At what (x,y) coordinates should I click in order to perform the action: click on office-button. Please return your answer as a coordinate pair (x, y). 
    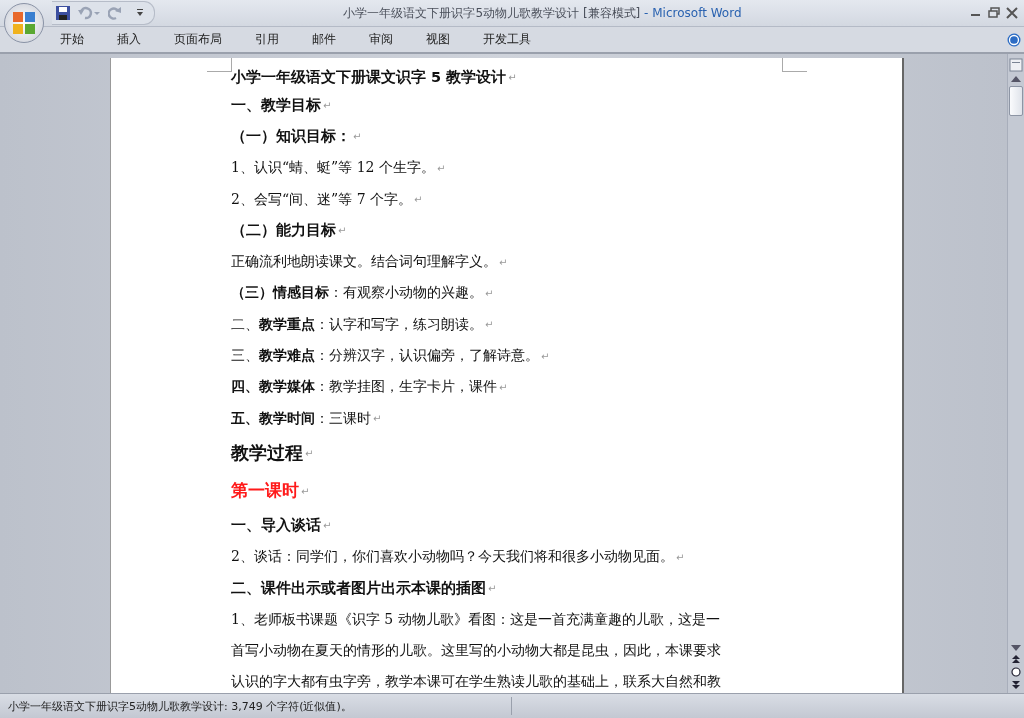
    Looking at the image, I should click on (24, 23).